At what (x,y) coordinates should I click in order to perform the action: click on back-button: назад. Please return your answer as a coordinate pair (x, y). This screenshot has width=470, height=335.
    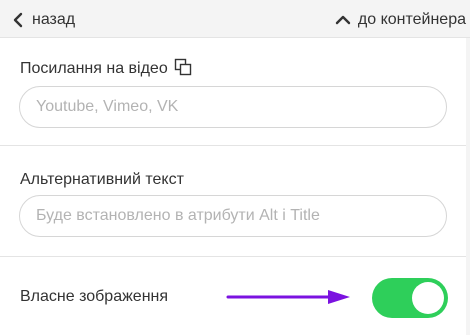
    Looking at the image, I should click on (41, 20).